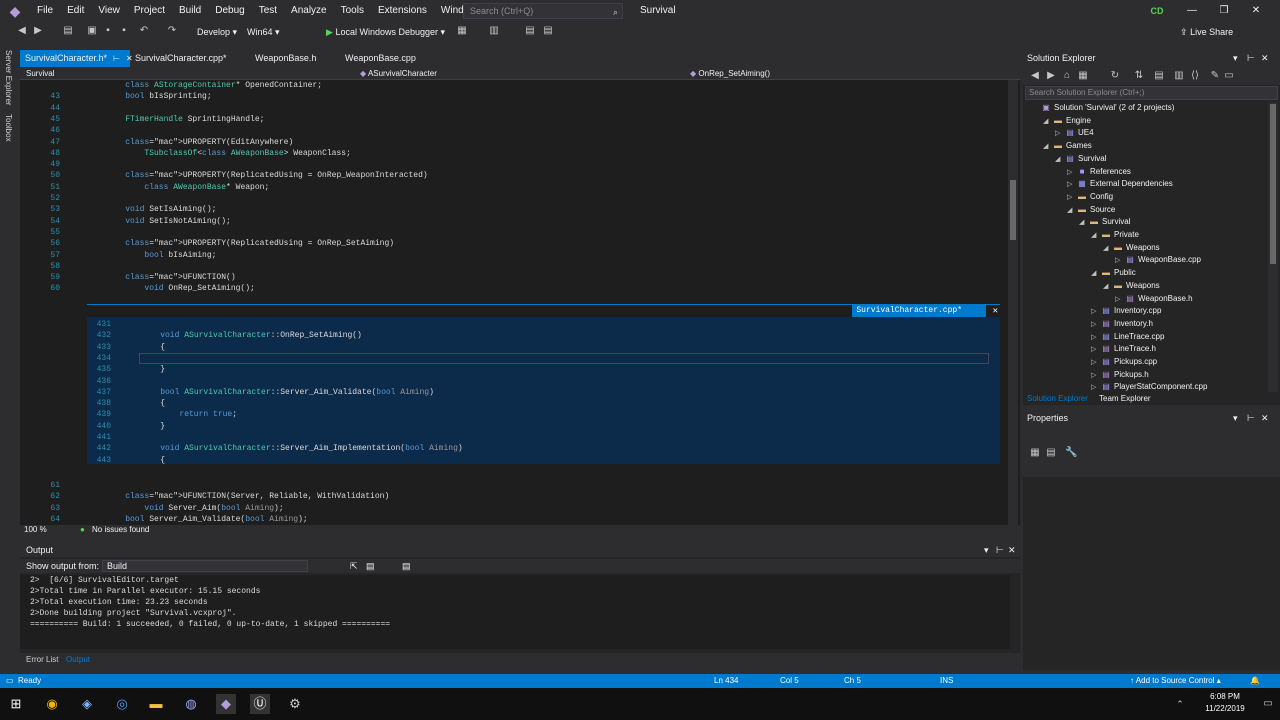 Image resolution: width=1280 pixels, height=720 pixels. What do you see at coordinates (380, 58) in the screenshot?
I see `tab-weaponbase-cpp: WeaponBase.cpp` at bounding box center [380, 58].